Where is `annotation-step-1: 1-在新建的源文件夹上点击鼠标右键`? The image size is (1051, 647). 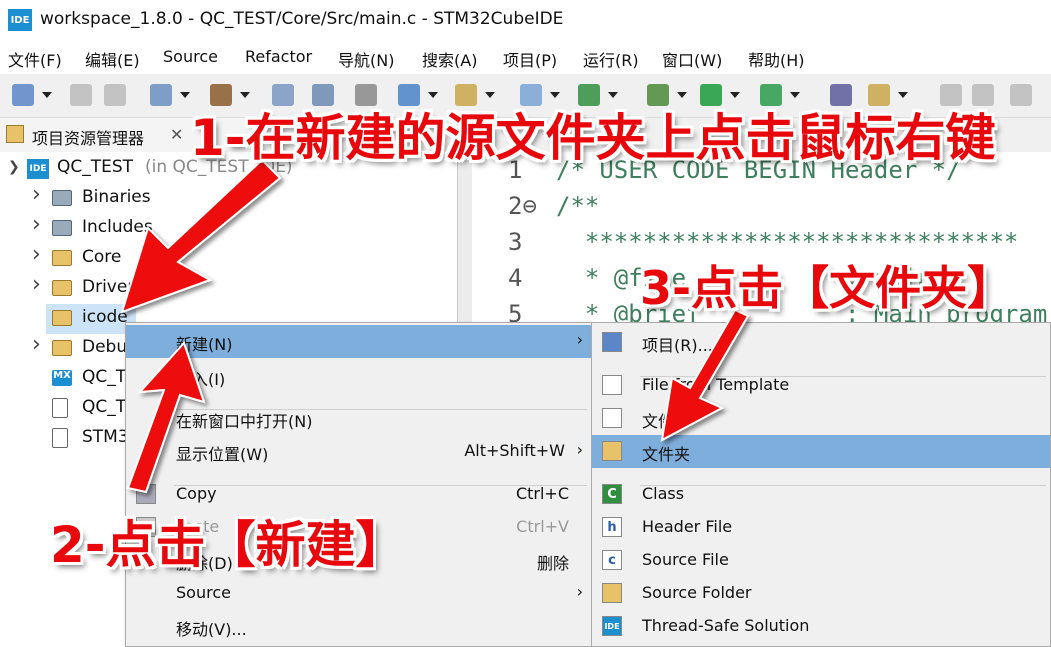 annotation-step-1: 1-在新建的源文件夹上点击鼠标右键 is located at coordinates (593, 138).